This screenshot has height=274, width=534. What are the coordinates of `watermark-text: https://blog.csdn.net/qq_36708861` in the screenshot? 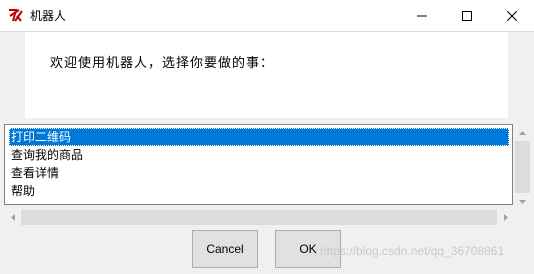 It's located at (412, 251).